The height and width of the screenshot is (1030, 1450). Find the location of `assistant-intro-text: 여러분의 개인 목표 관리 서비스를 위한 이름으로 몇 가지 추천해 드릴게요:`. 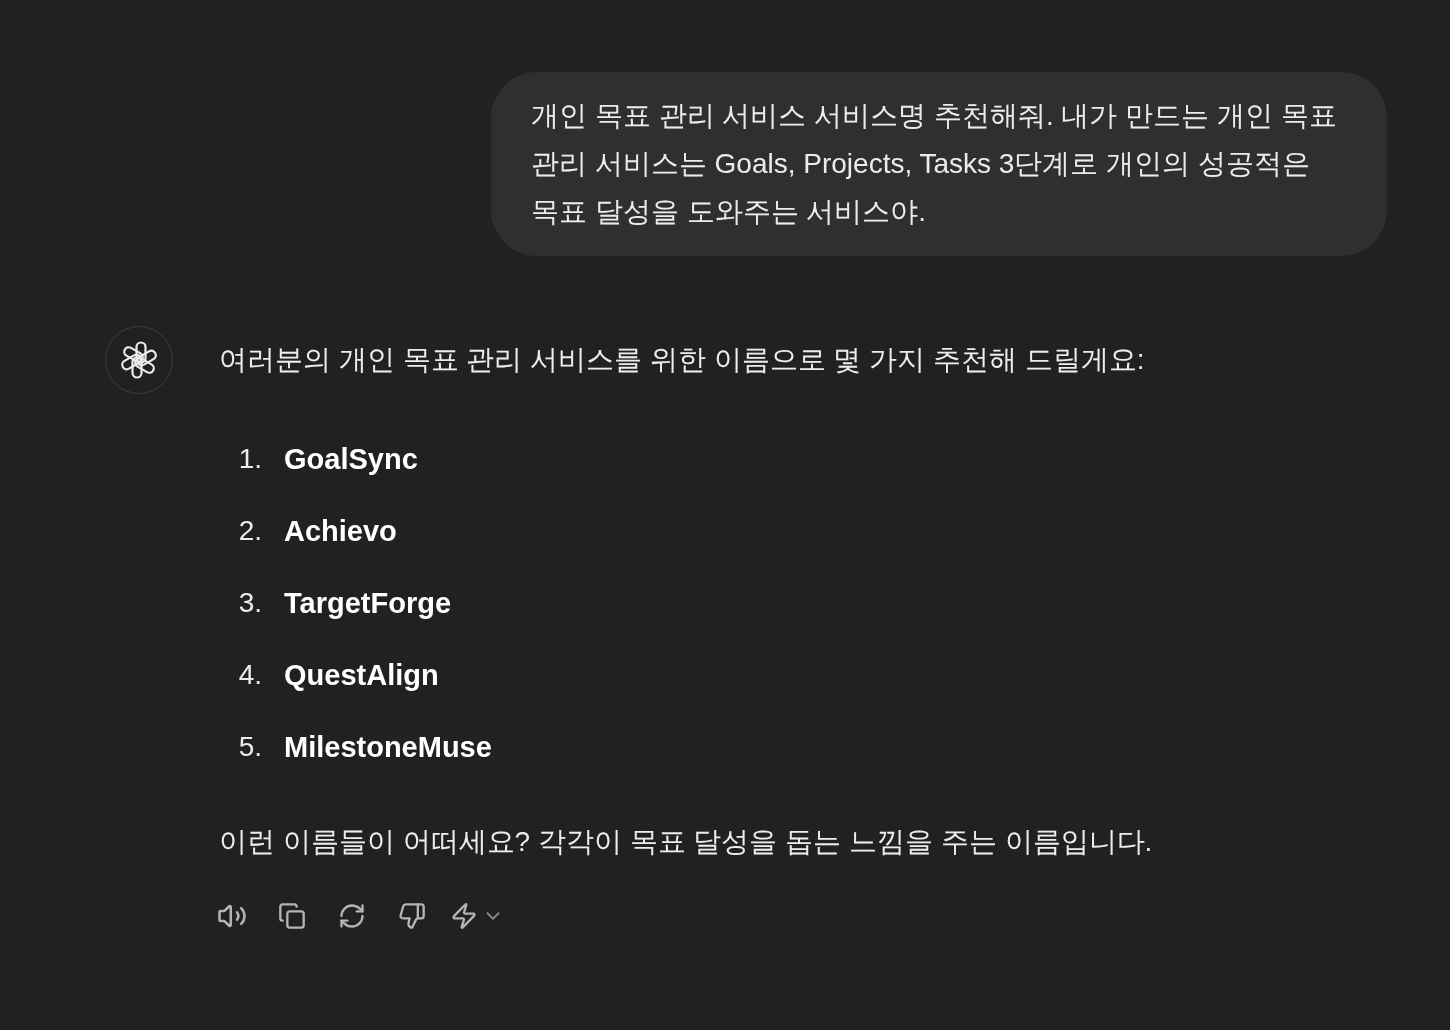

assistant-intro-text: 여러분의 개인 목표 관리 서비스를 위한 이름으로 몇 가지 추천해 드릴게요: is located at coordinates (682, 360).